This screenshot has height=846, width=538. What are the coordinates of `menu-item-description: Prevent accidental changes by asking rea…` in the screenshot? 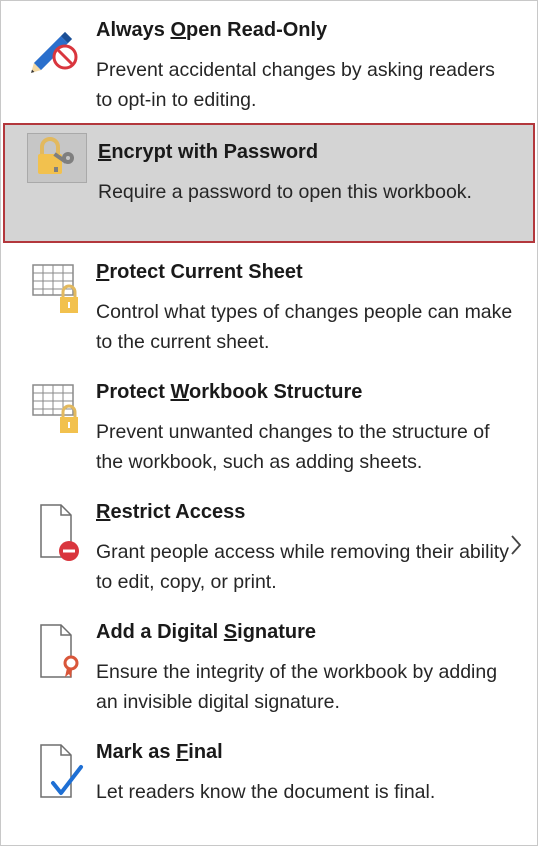 It's located at (295, 85).